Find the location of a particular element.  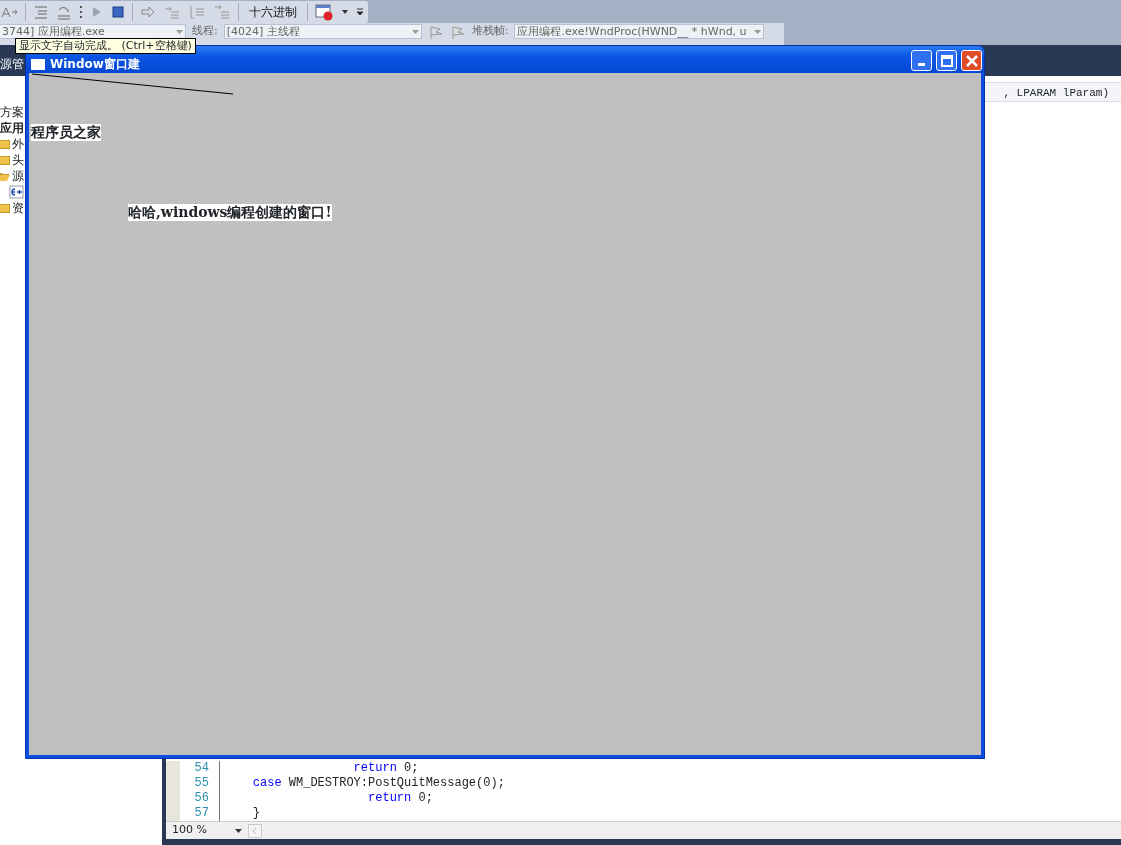

window-icon is located at coordinates (38, 64).